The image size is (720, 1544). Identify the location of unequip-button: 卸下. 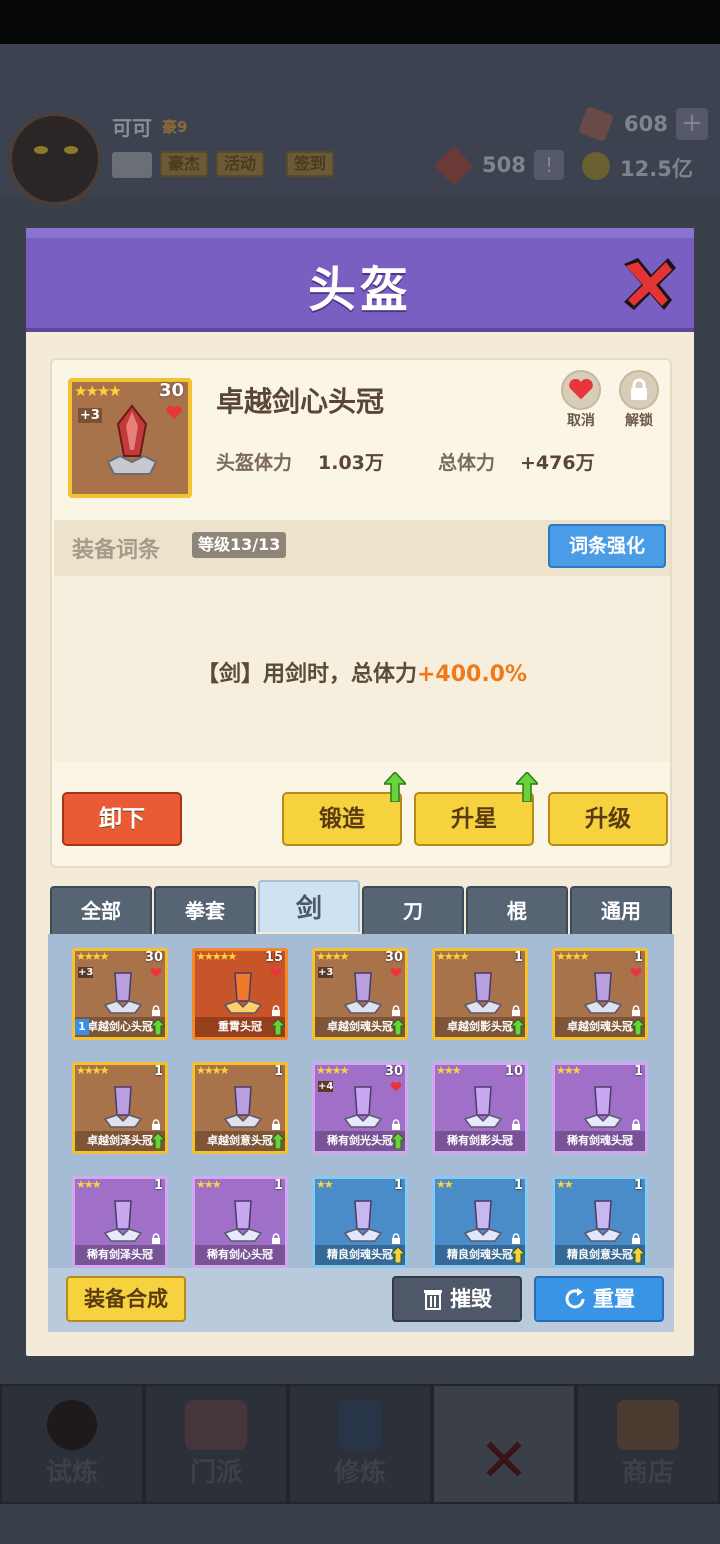
(122, 819).